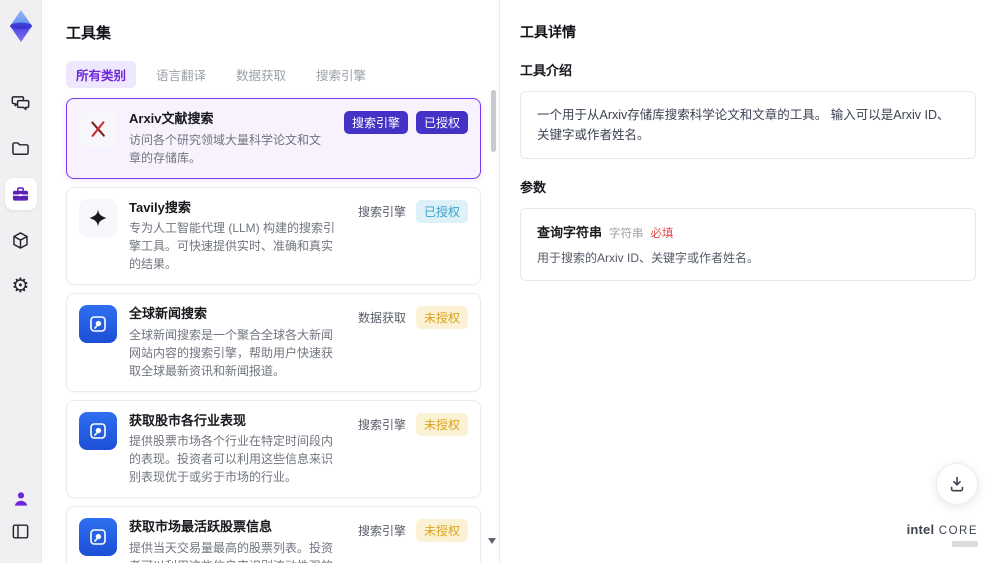  I want to click on cube-icon, so click(20, 240).